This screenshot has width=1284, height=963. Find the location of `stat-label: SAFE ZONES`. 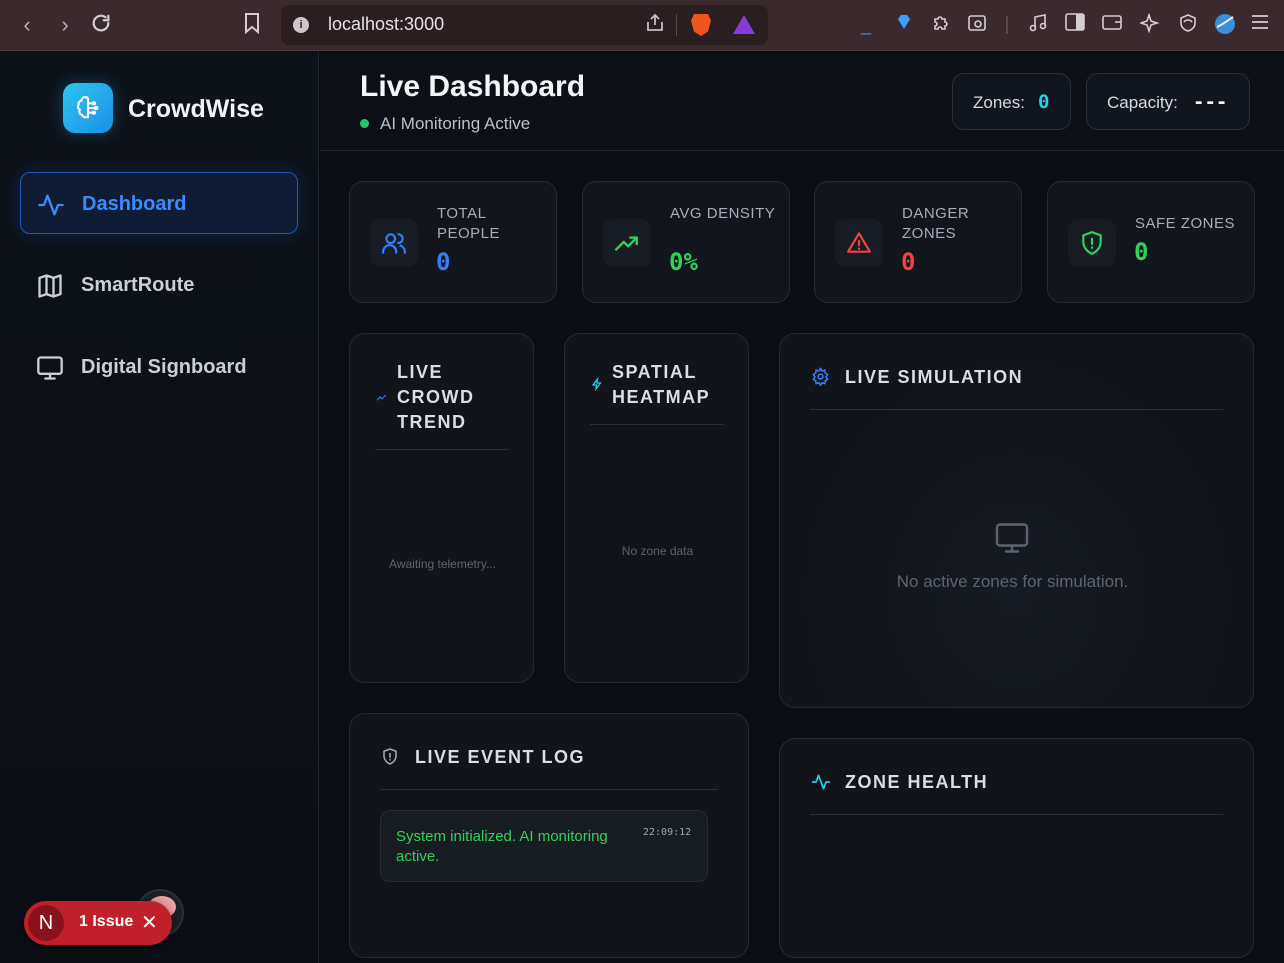

stat-label: SAFE ZONES is located at coordinates (1185, 223).